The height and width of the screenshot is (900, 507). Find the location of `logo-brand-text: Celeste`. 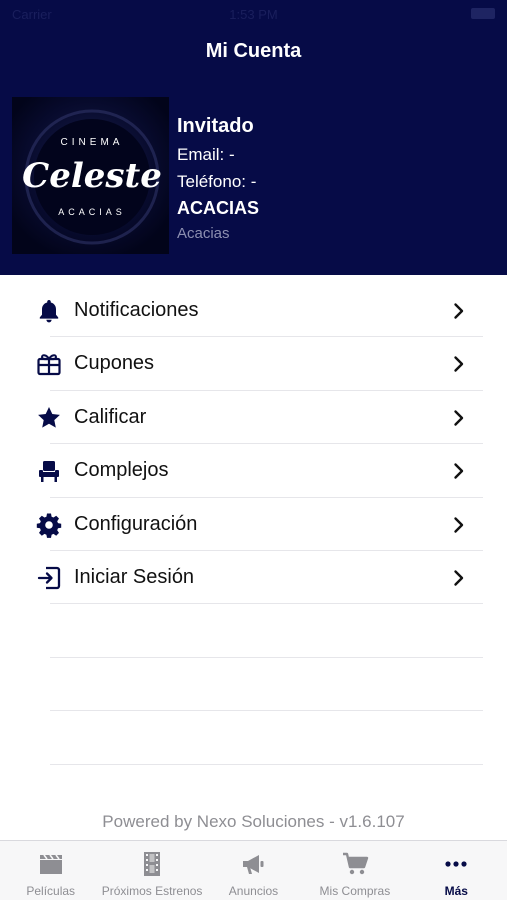

logo-brand-text: Celeste is located at coordinates (92, 176).